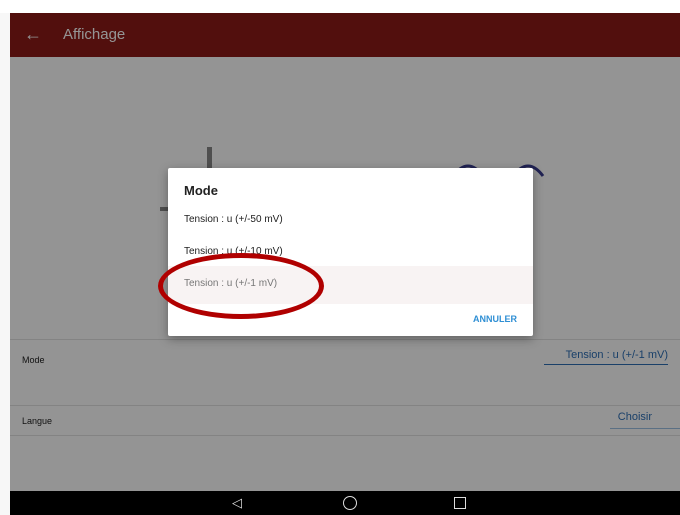 Image resolution: width=680 pixels, height=515 pixels. Describe the element at coordinates (460, 503) in the screenshot. I see `square-recents-icon` at that location.